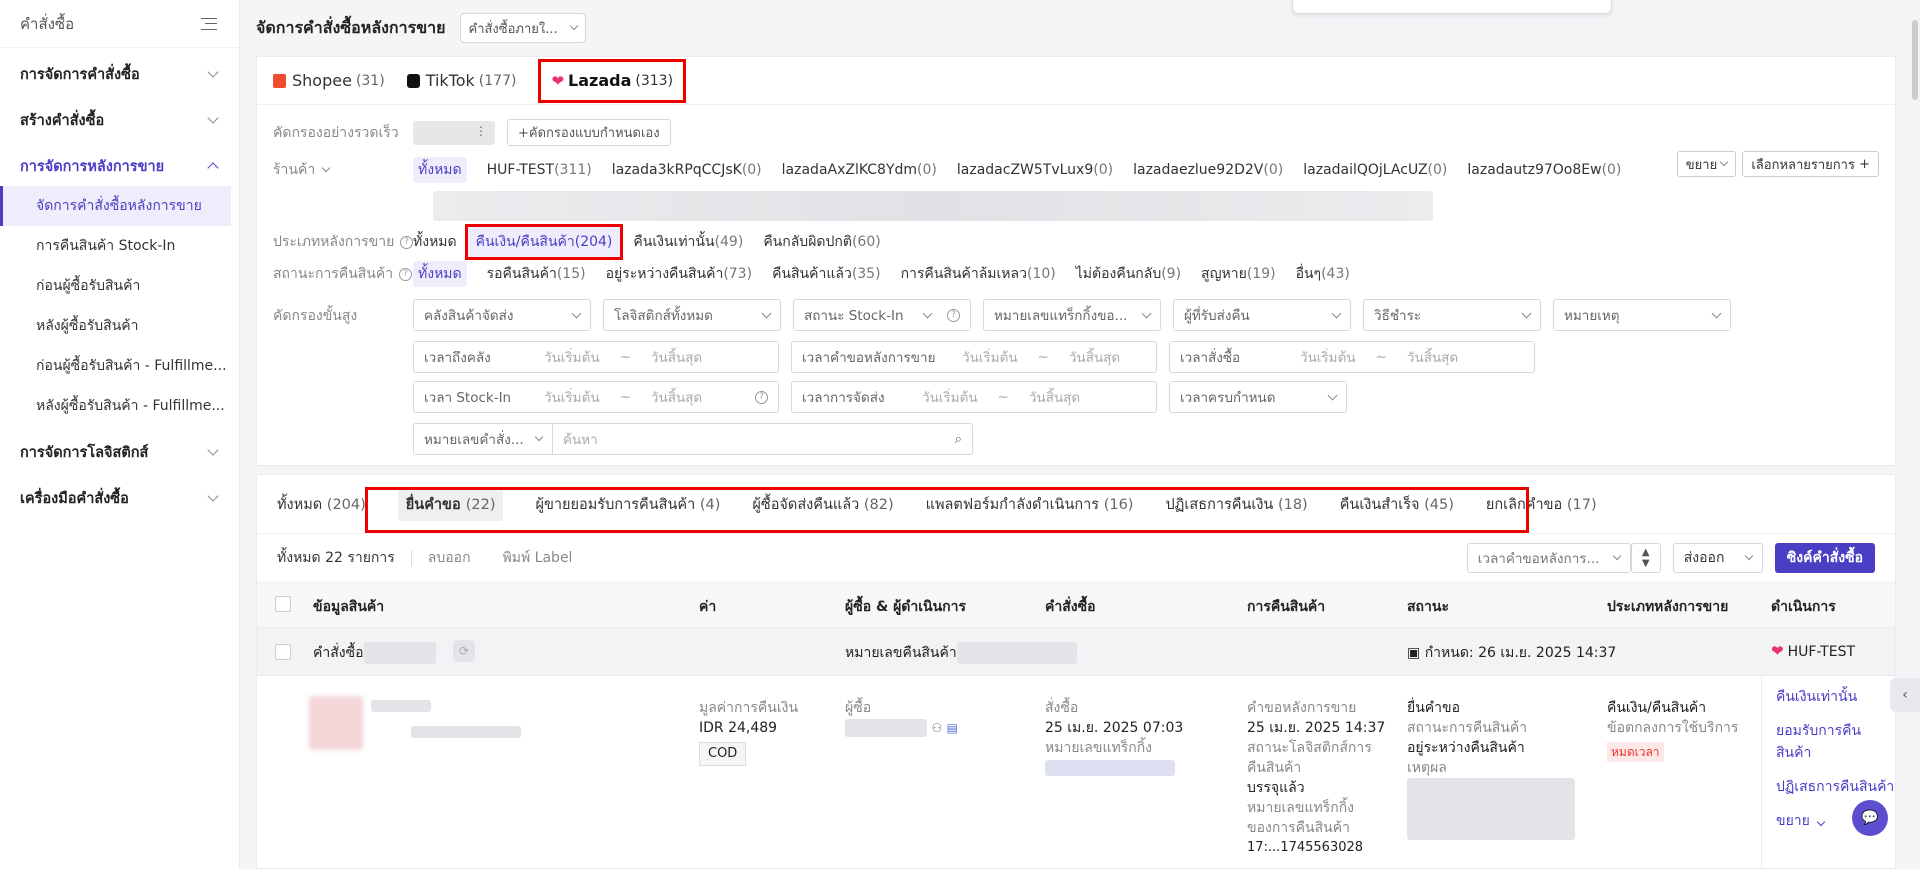 This screenshot has height=869, width=1920. What do you see at coordinates (343, 170) in the screenshot?
I see `filter-label: ร้านค้า` at bounding box center [343, 170].